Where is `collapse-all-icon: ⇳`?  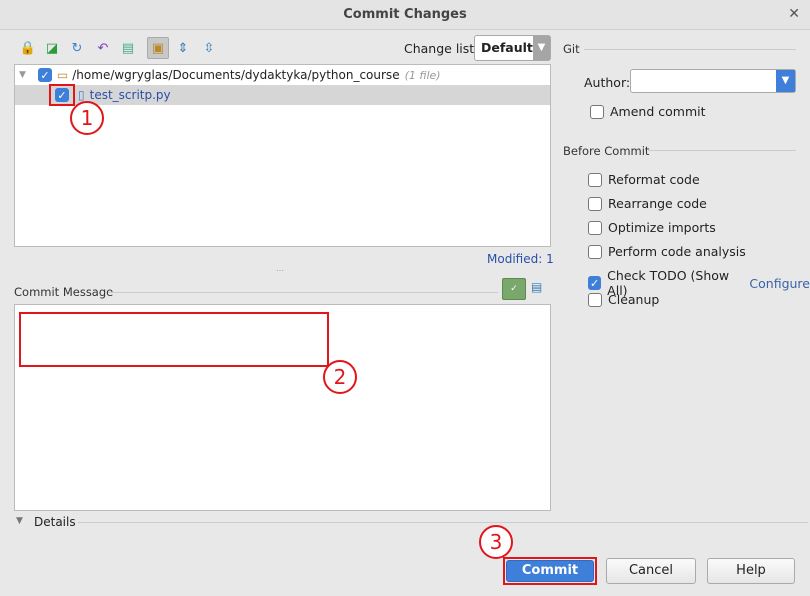
collapse-all-icon: ⇳ is located at coordinates (209, 48).